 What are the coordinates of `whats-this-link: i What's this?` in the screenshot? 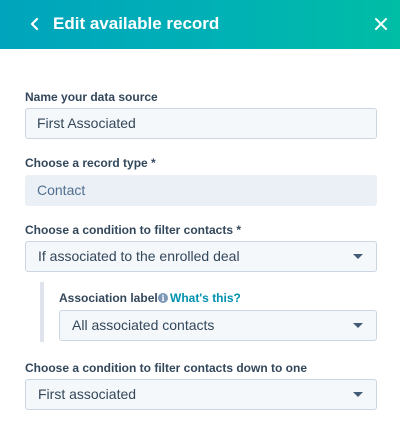 It's located at (199, 298).